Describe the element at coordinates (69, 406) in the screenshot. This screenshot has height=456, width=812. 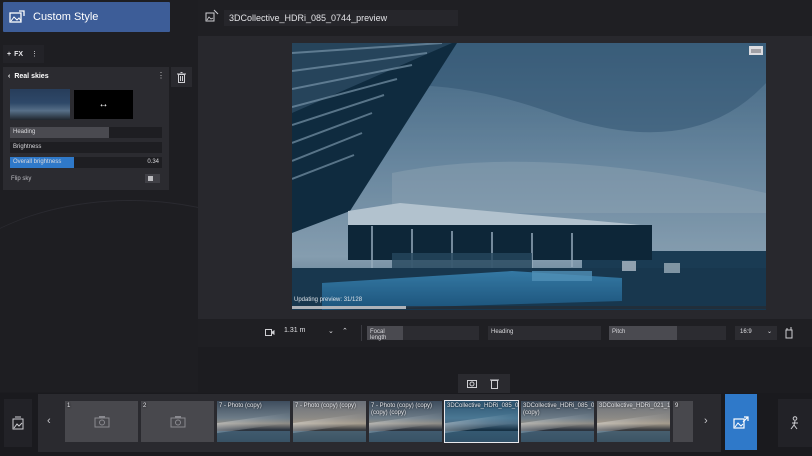
I see `tile-name: 1` at that location.